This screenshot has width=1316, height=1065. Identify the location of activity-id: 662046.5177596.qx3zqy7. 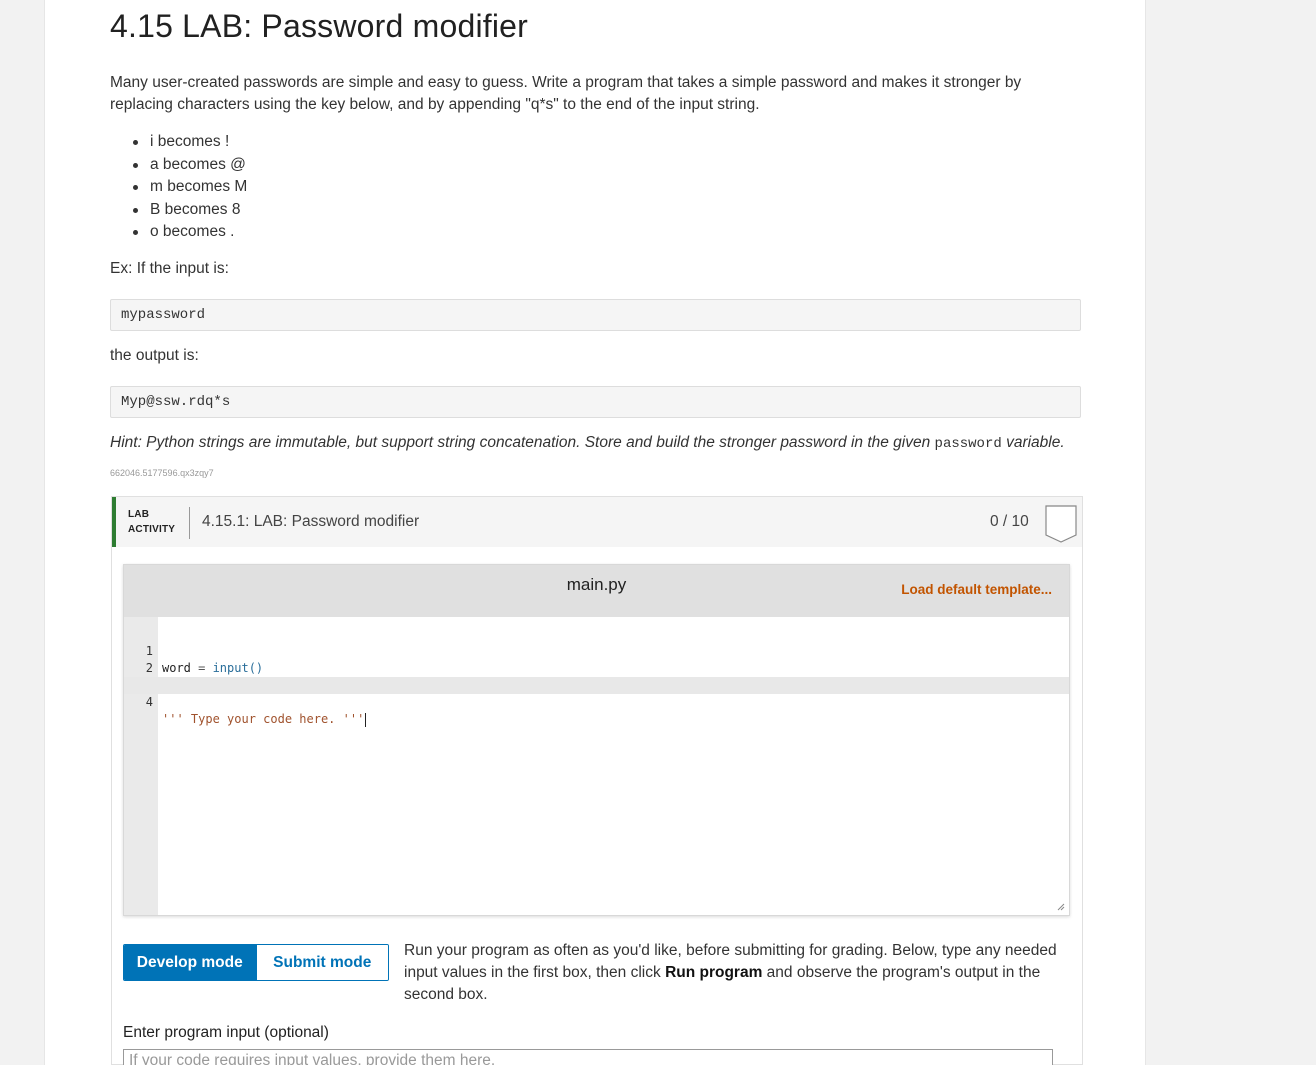
(162, 473).